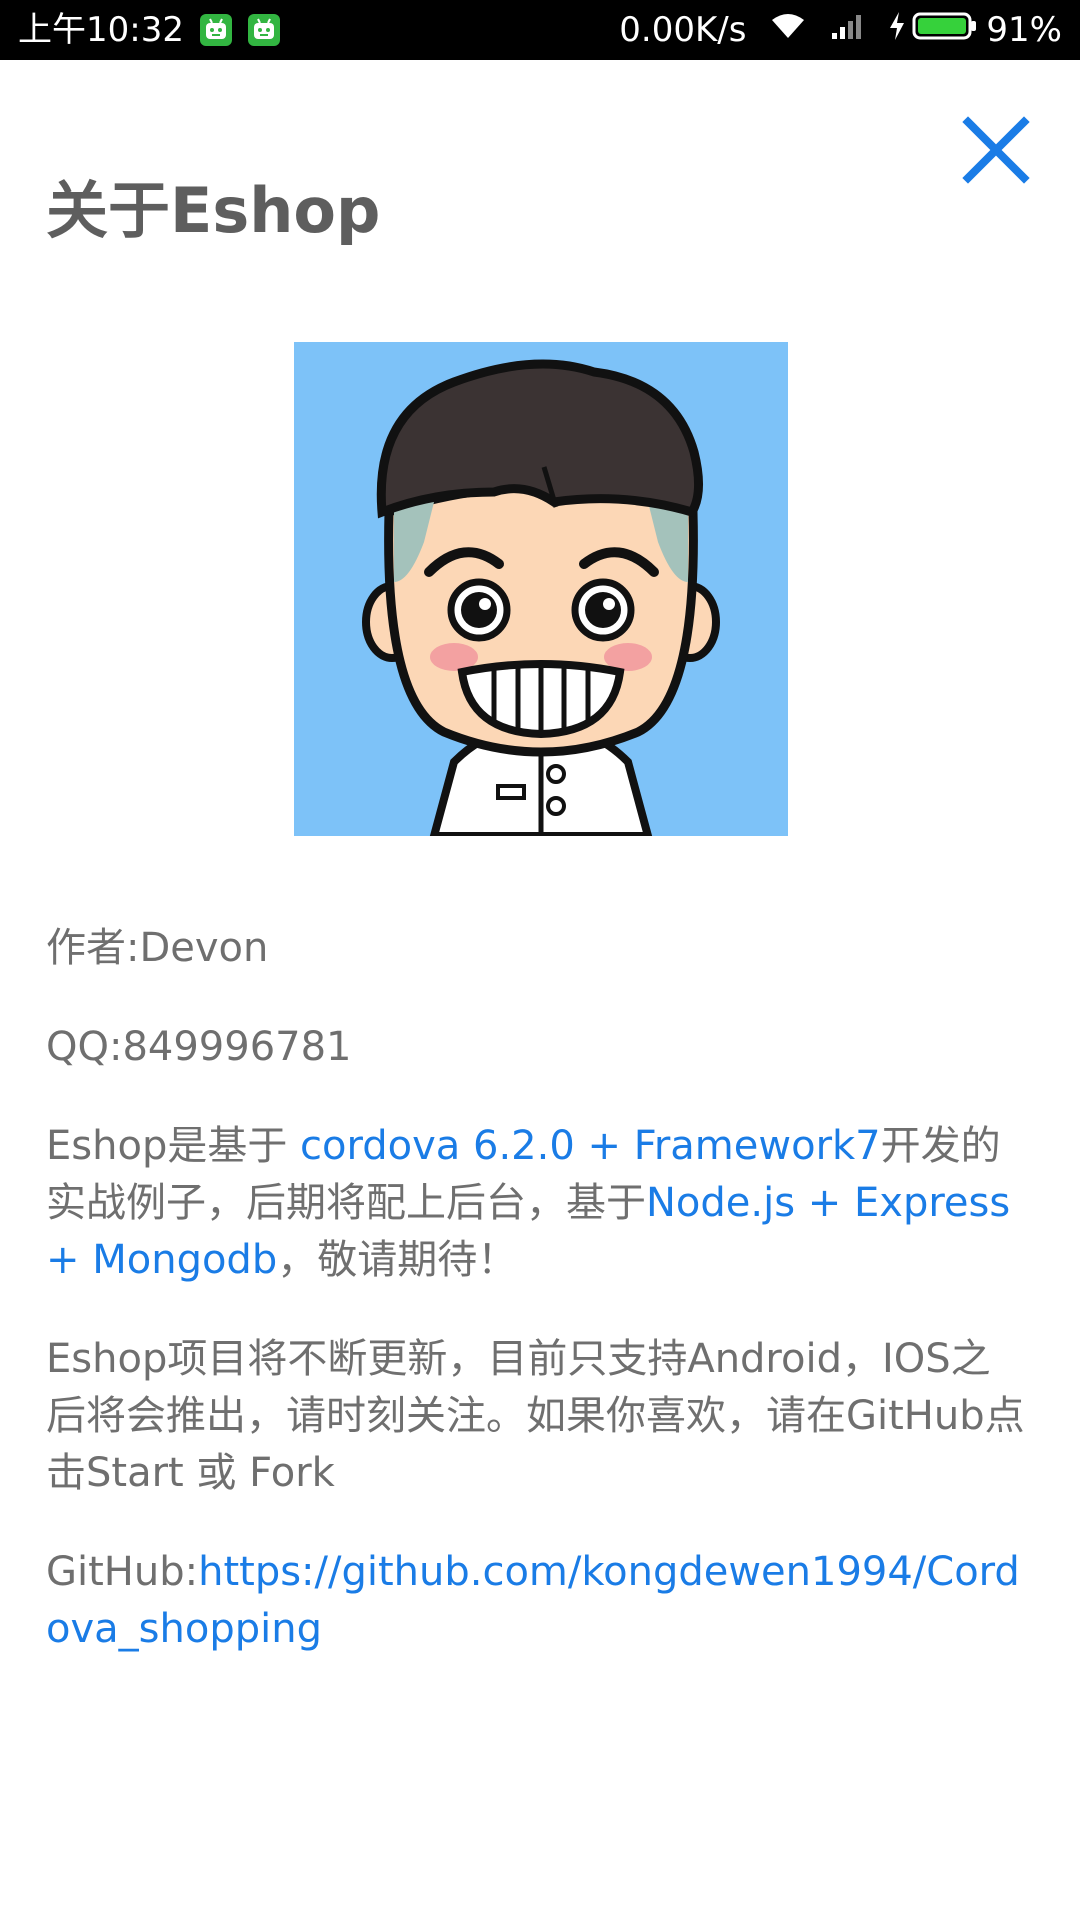 The image size is (1080, 1920). I want to click on status-bar-right: 0.00K/s 91%, so click(840, 30).